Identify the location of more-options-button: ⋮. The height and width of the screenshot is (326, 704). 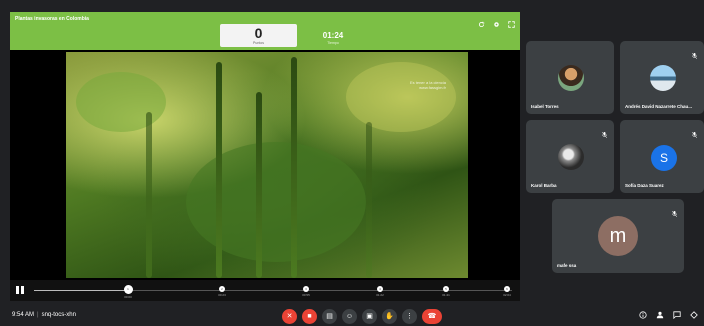
(409, 316).